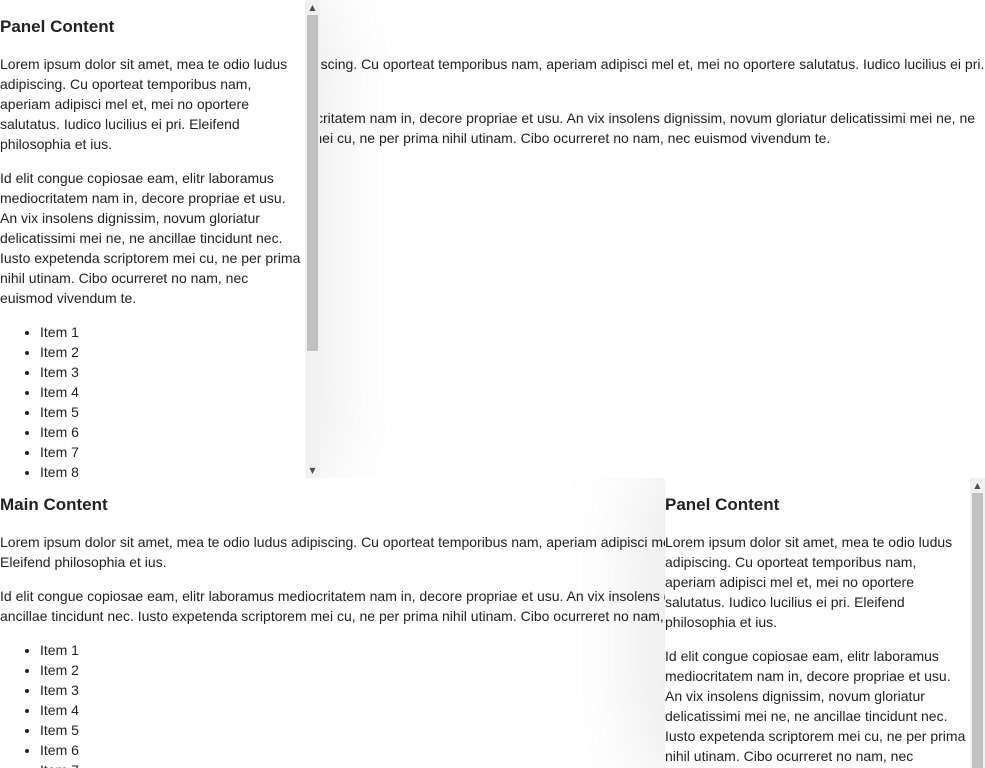  Describe the element at coordinates (170, 392) in the screenshot. I see `list-item: Item 4` at that location.